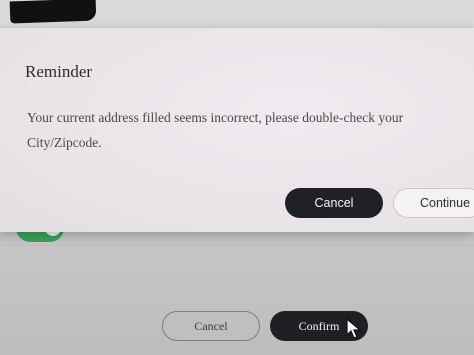 The height and width of the screenshot is (355, 474). I want to click on dialog-continue-button: Continue, so click(433, 203).